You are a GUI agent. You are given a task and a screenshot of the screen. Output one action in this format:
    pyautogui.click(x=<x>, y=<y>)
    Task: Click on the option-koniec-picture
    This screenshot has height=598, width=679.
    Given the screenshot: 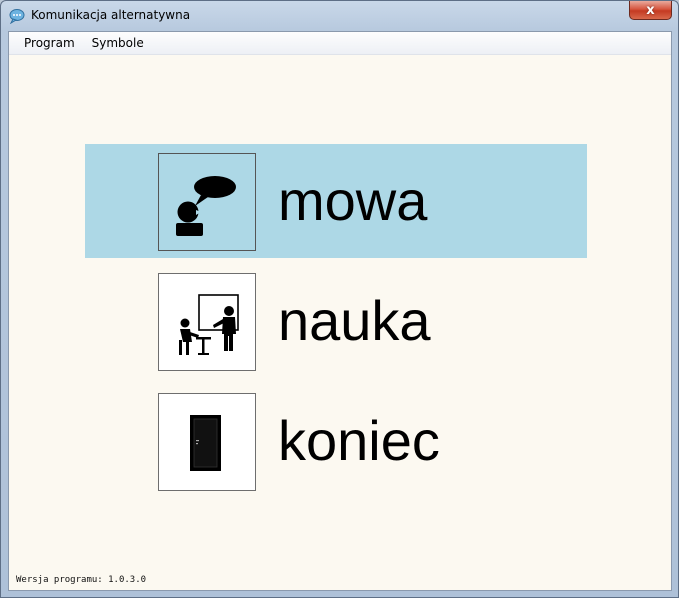 What is the action you would take?
    pyautogui.click(x=207, y=442)
    